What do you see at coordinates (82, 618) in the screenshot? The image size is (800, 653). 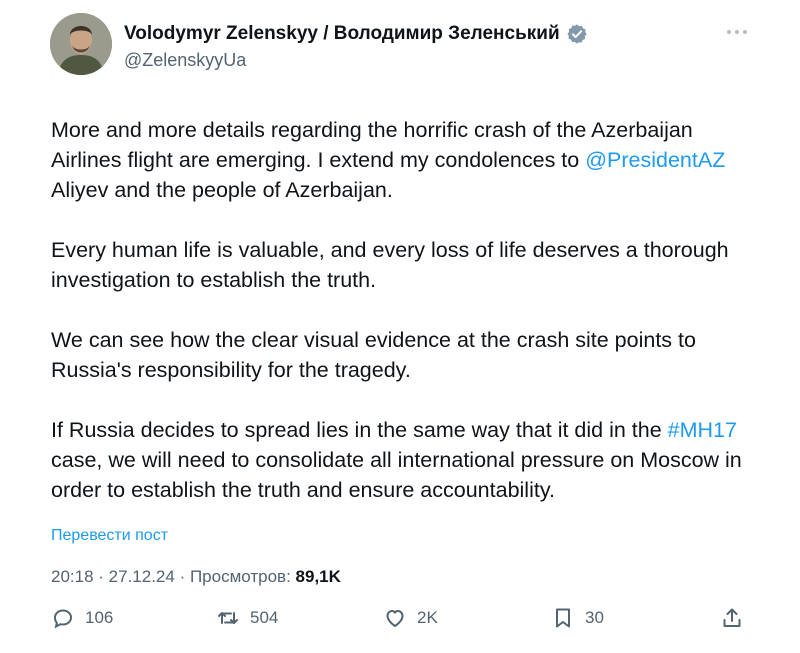 I see `reply-button: 106` at bounding box center [82, 618].